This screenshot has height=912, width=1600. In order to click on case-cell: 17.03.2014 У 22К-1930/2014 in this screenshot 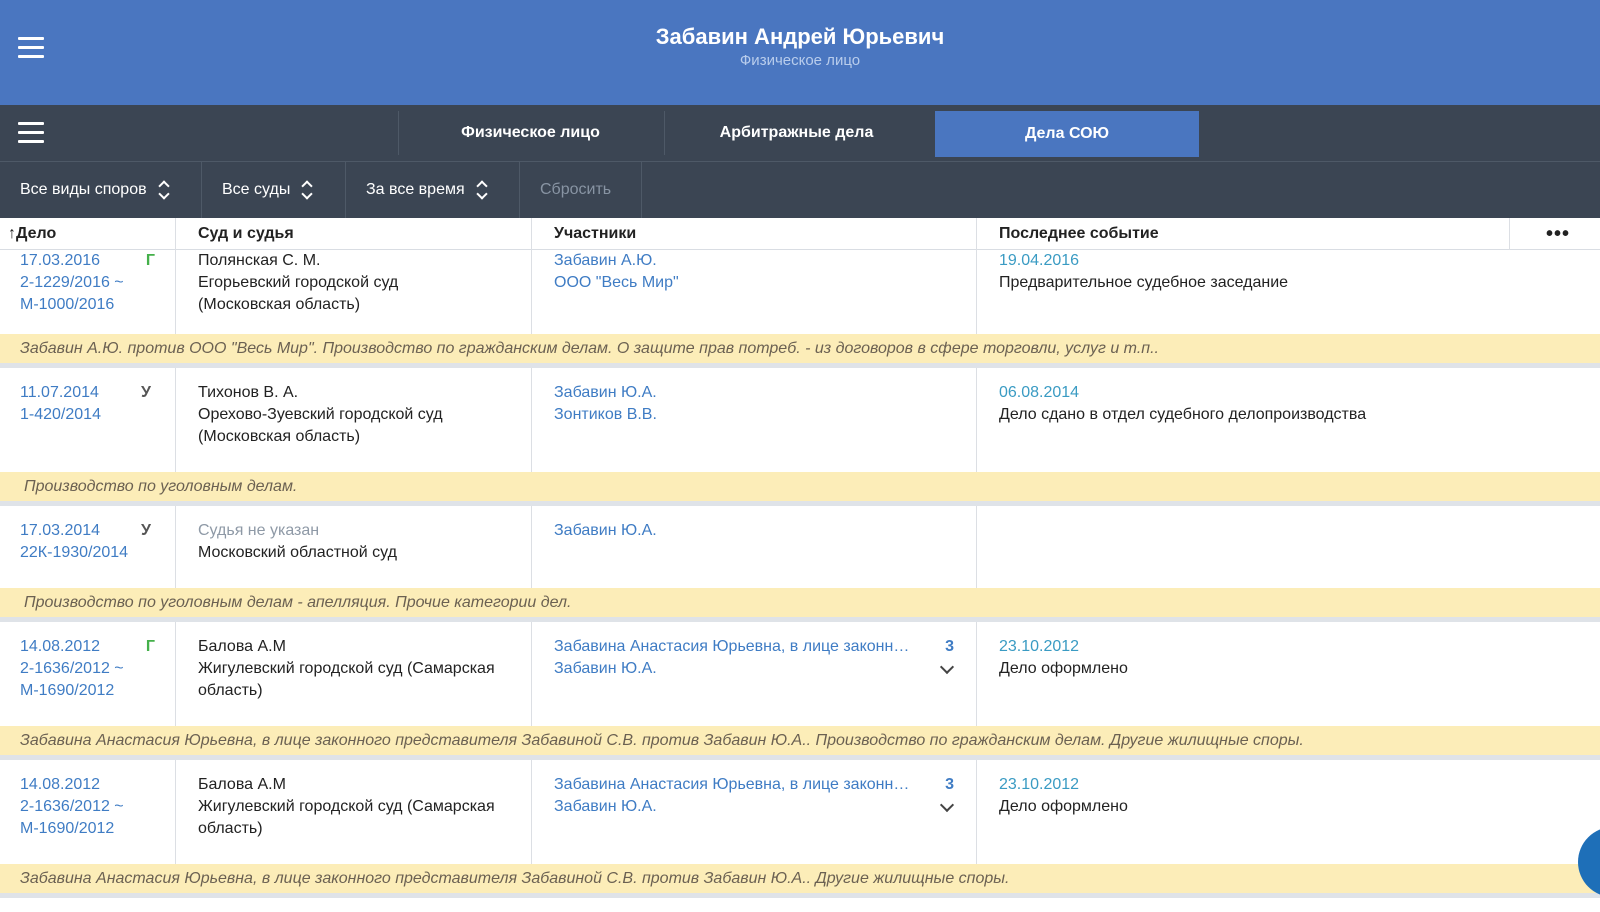, I will do `click(87, 547)`.